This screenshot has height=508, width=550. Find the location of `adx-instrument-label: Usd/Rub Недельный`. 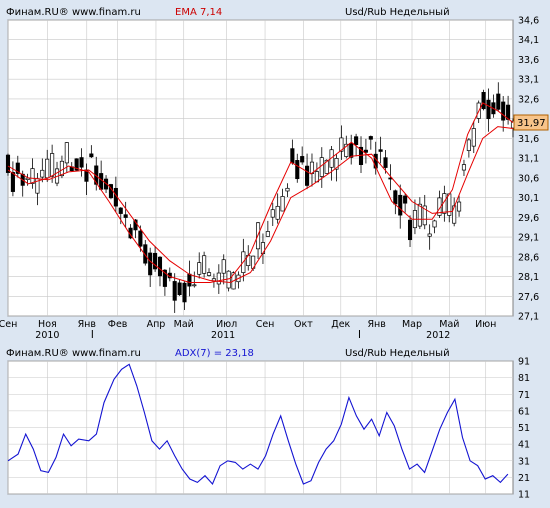

adx-instrument-label: Usd/Rub Недельный is located at coordinates (397, 353).